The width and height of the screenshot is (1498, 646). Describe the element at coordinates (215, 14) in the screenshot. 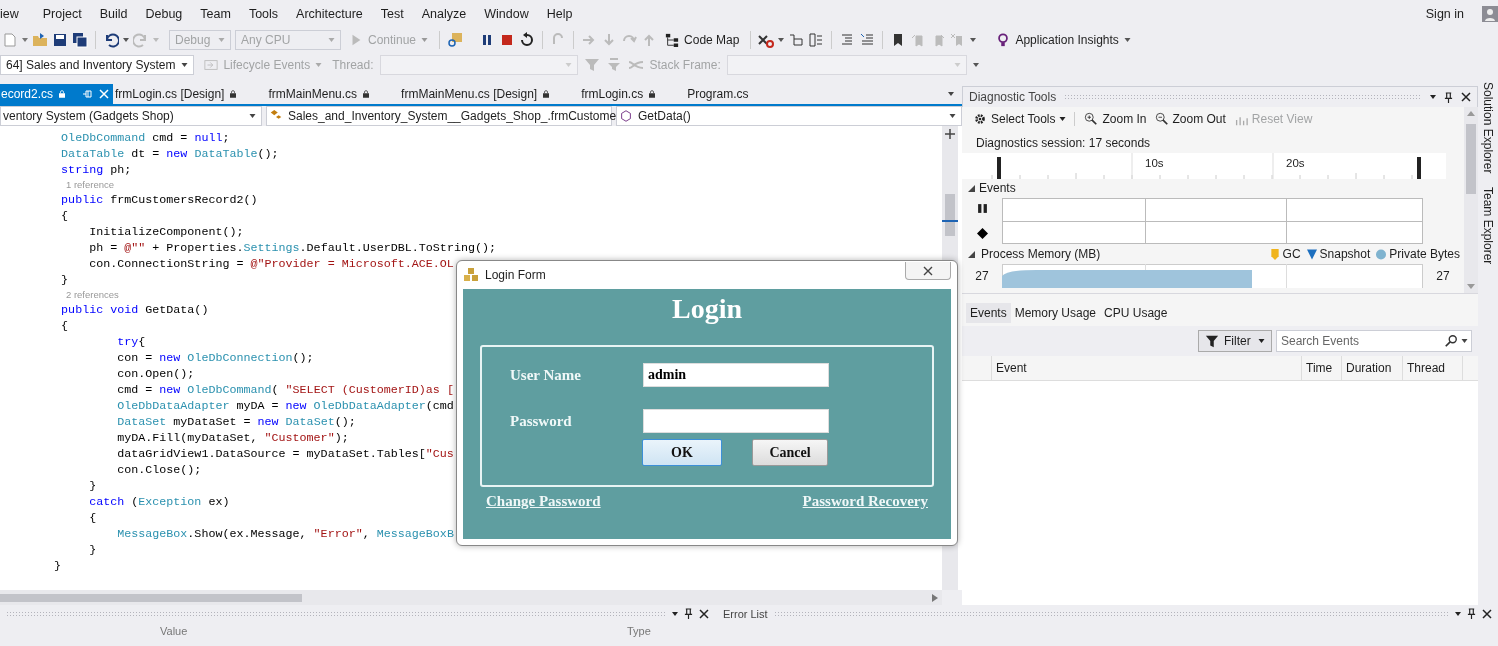

I see `menu-item: Team` at that location.